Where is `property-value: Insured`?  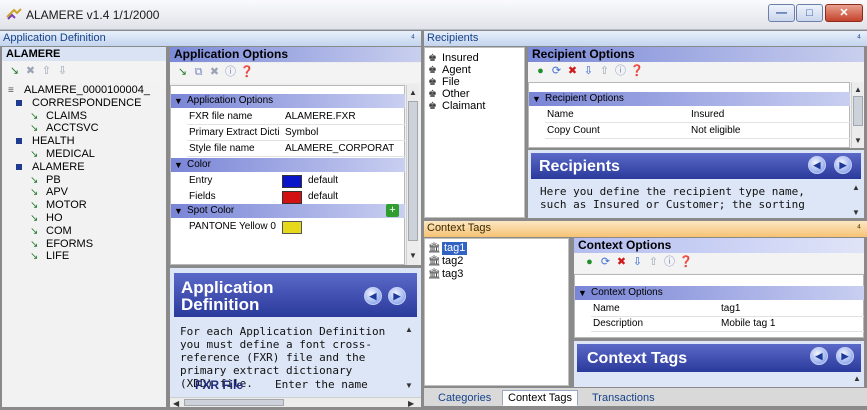 property-value: Insured is located at coordinates (770, 115).